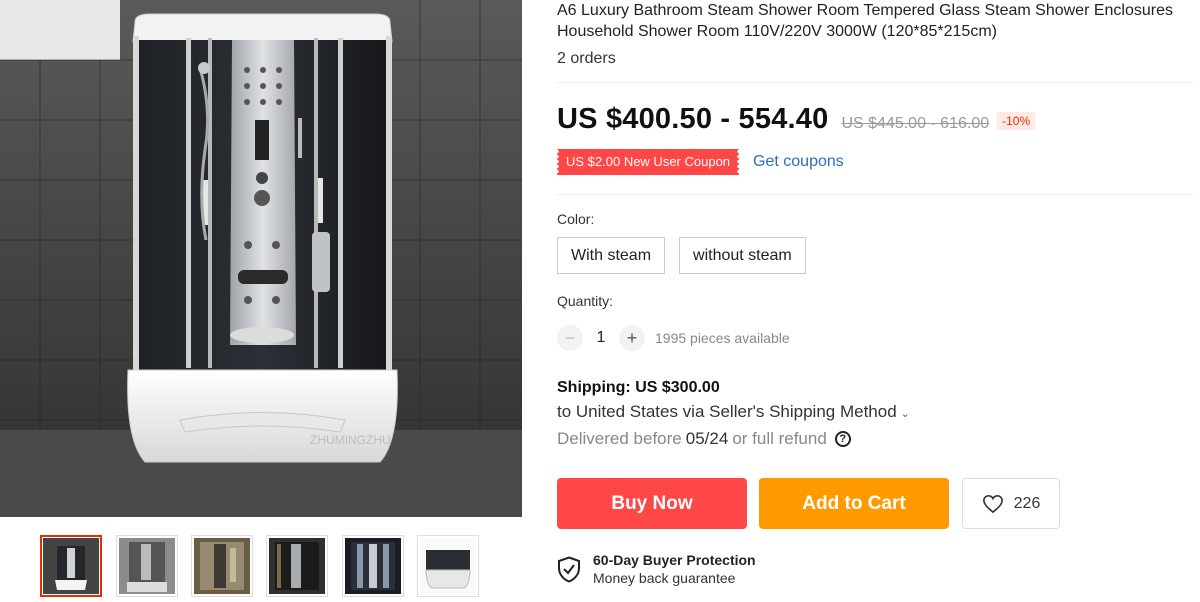 The image size is (1200, 602). What do you see at coordinates (1027, 503) in the screenshot?
I see `wishlist-count: 226` at bounding box center [1027, 503].